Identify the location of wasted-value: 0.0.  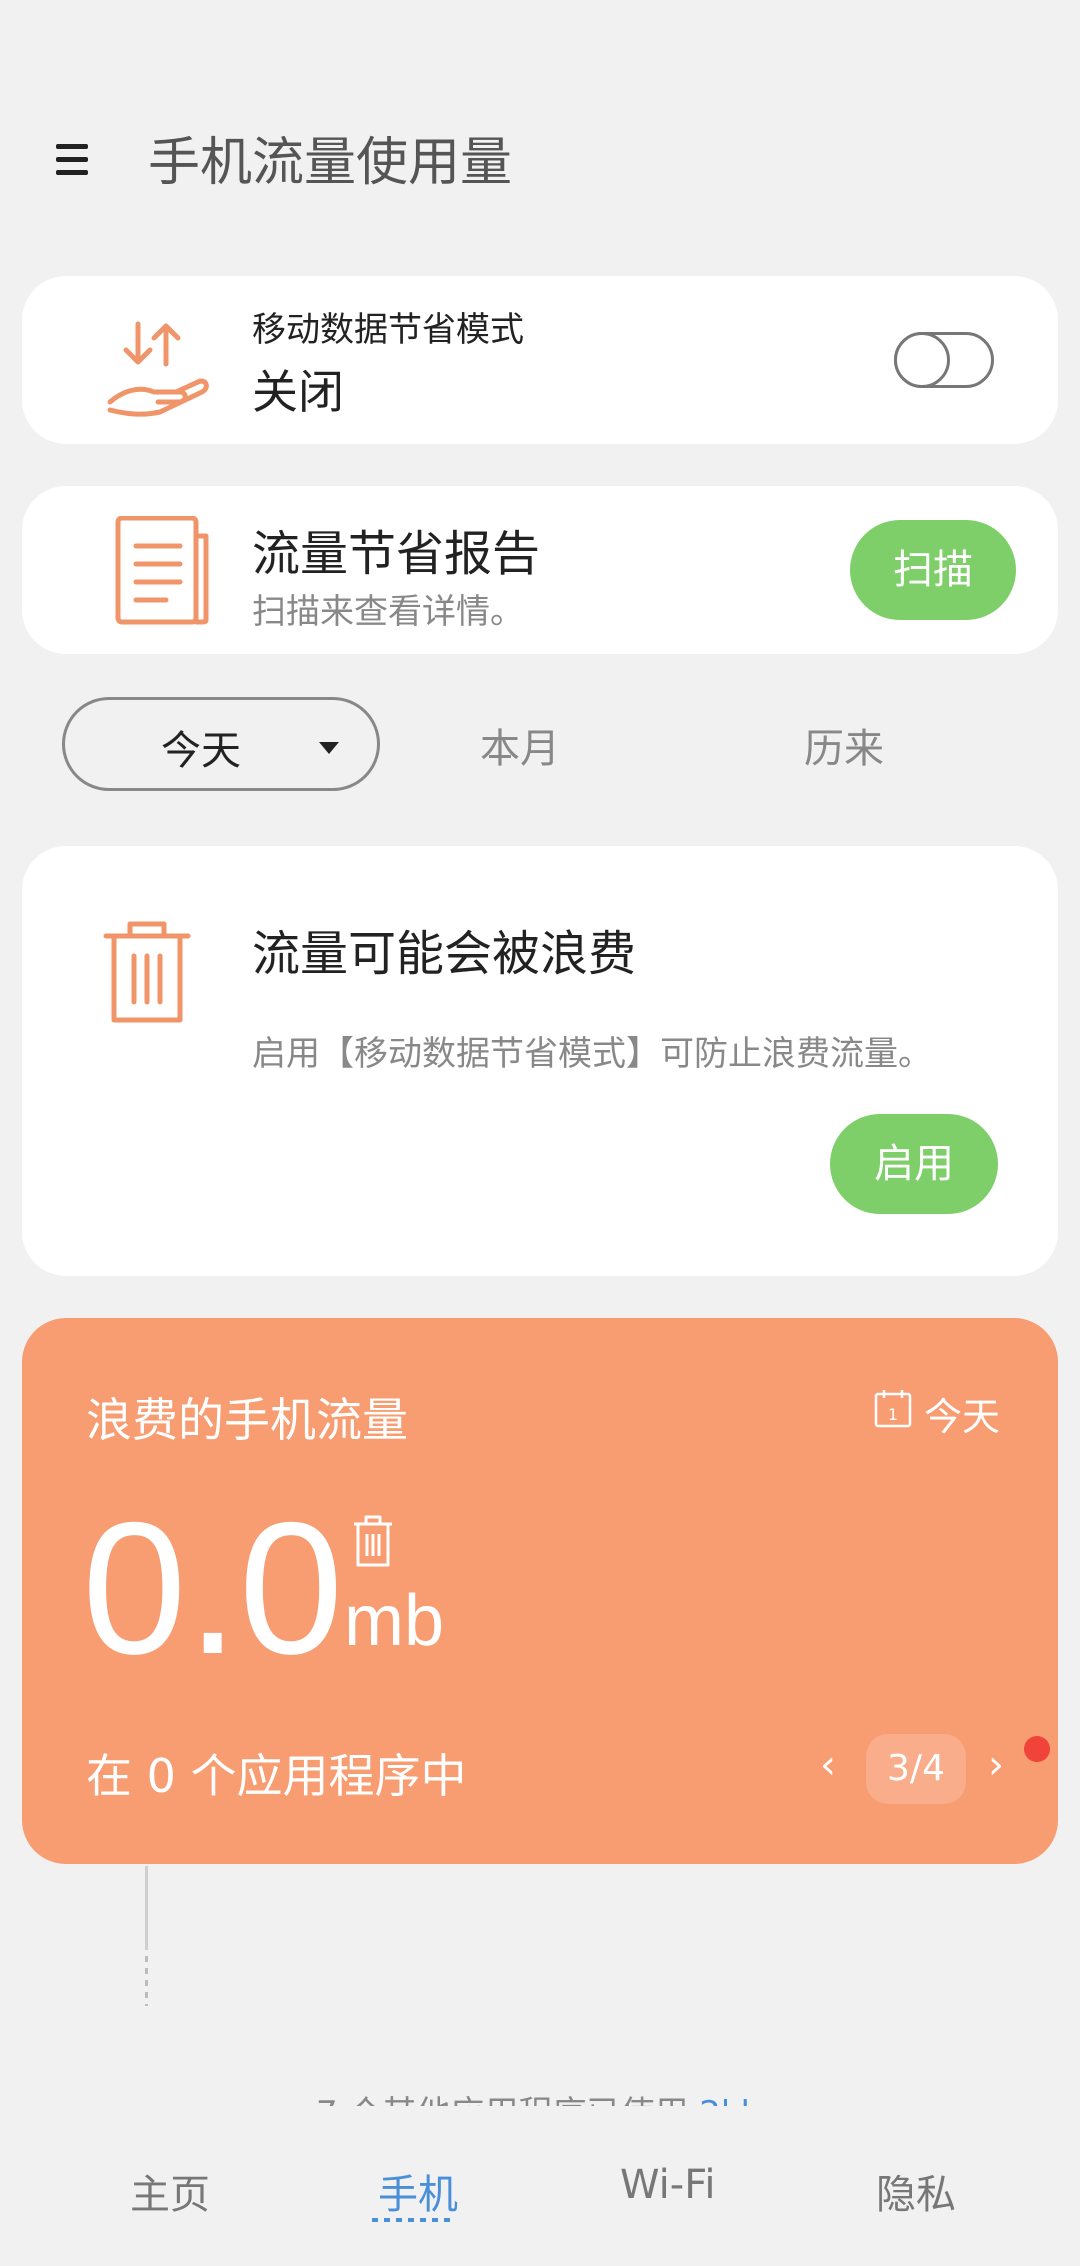
(213, 1588).